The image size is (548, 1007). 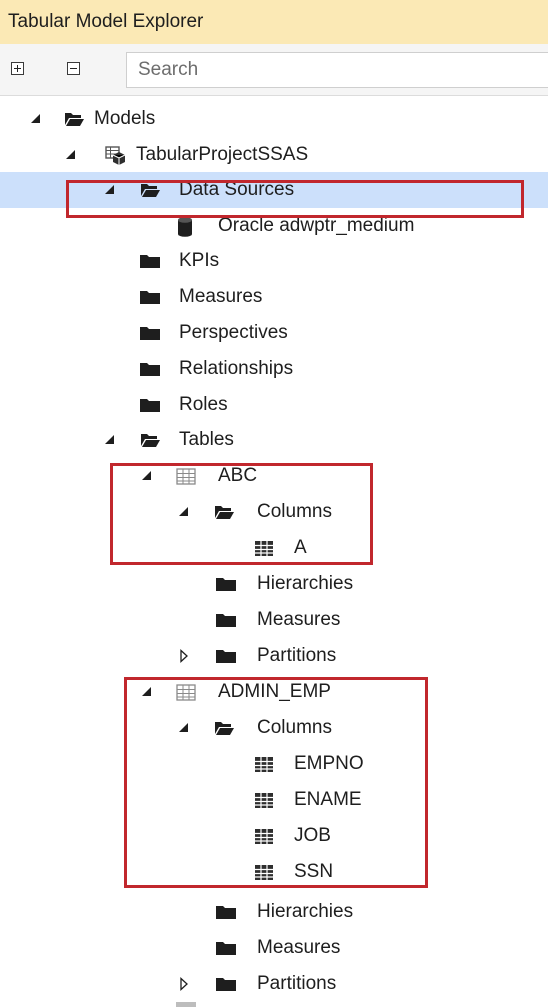 I want to click on collapse-all-icon, so click(x=73, y=68).